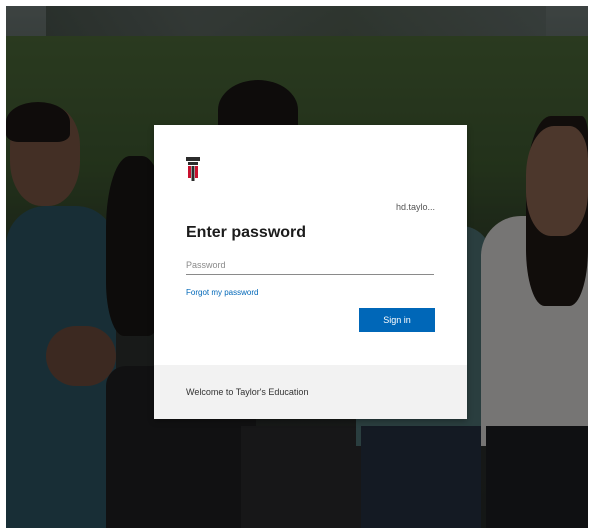 The width and height of the screenshot is (590, 528). What do you see at coordinates (310, 265) in the screenshot?
I see `password-input` at bounding box center [310, 265].